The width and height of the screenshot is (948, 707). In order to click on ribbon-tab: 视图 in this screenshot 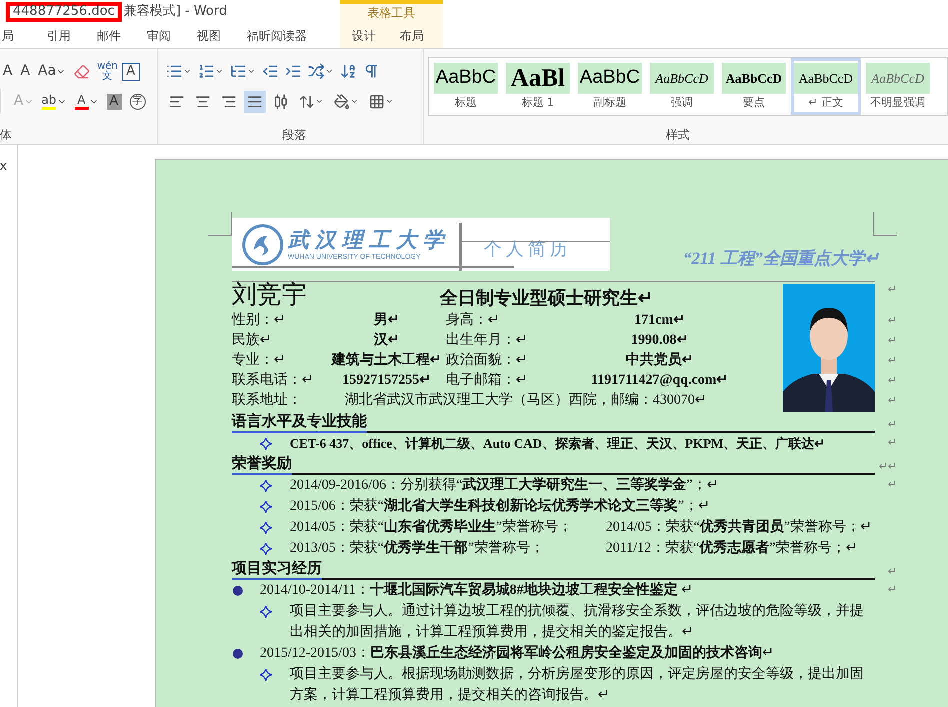, I will do `click(209, 36)`.